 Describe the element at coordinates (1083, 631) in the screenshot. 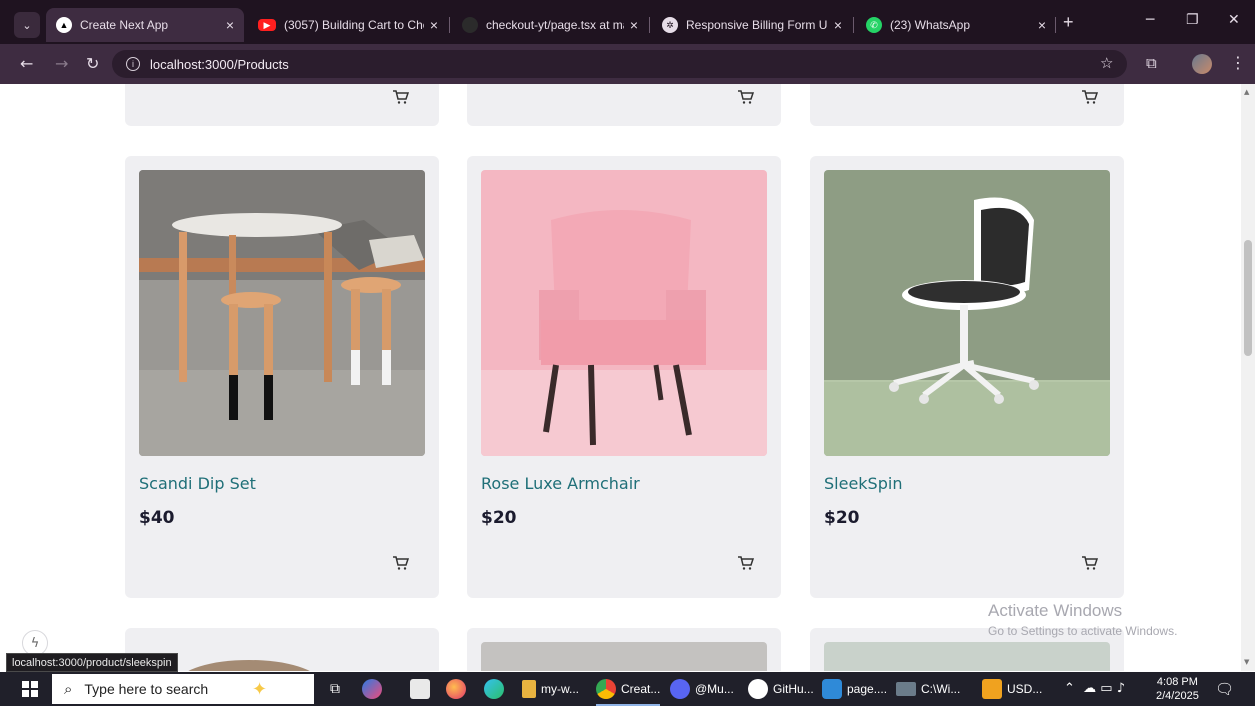

I see `watermark-subtitle: Go to Settings to activate Windows.` at that location.